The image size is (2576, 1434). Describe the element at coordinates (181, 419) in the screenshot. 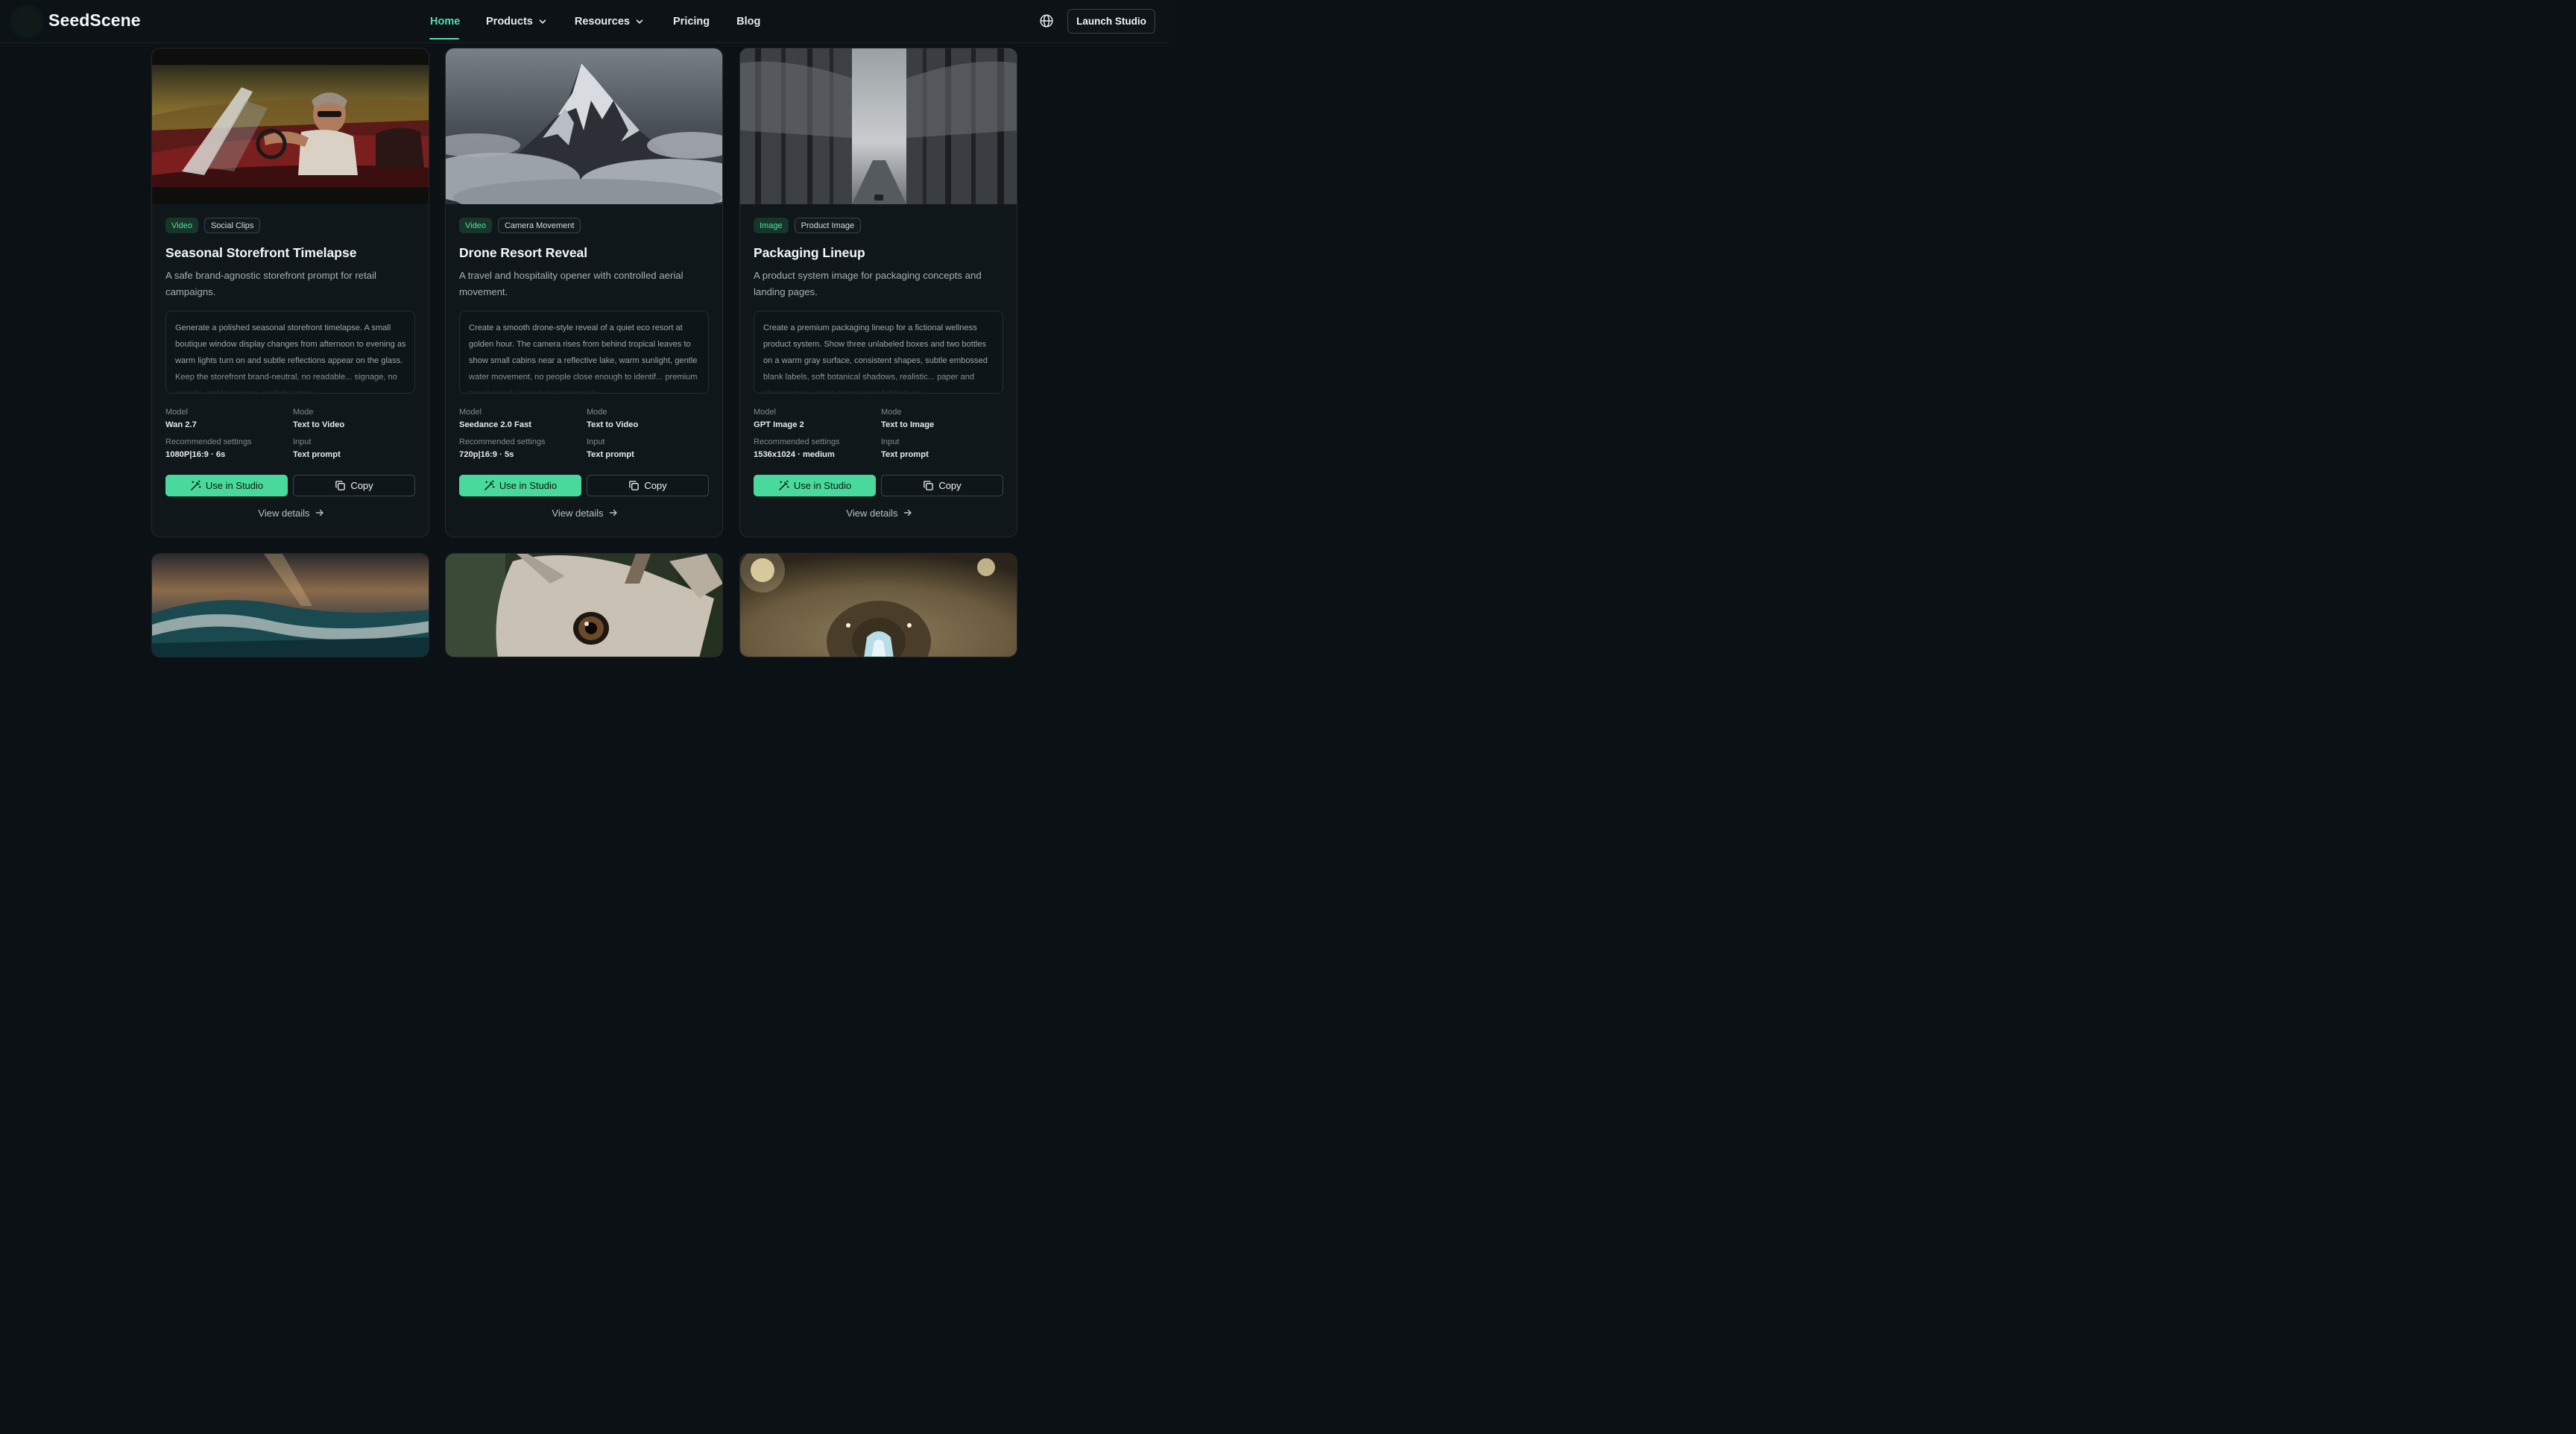

I see `model-info: Model Wan 2.7` at that location.